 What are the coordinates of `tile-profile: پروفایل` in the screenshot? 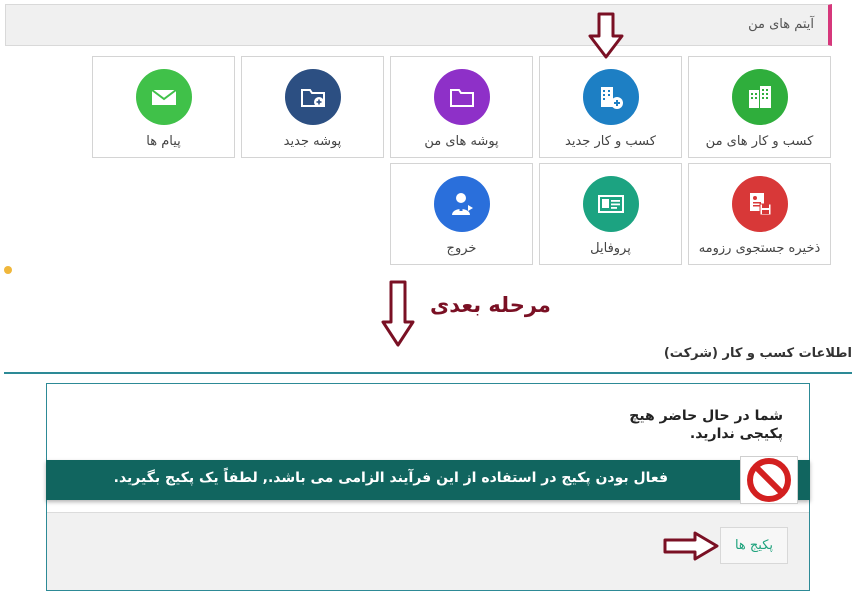 It's located at (610, 214).